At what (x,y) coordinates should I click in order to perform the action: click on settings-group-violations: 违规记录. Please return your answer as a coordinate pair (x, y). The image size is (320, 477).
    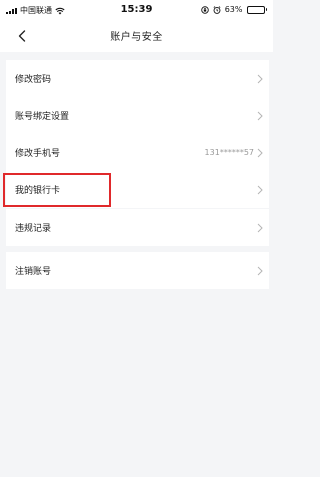
    Looking at the image, I should click on (137, 227).